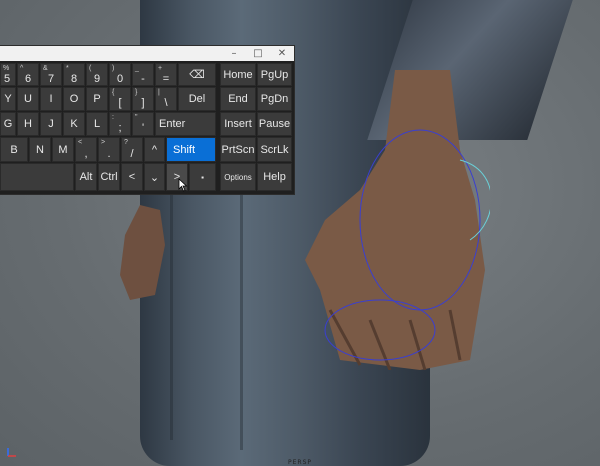 Image resolution: width=600 pixels, height=466 pixels. I want to click on pgdn-key: PgDn, so click(274, 99).